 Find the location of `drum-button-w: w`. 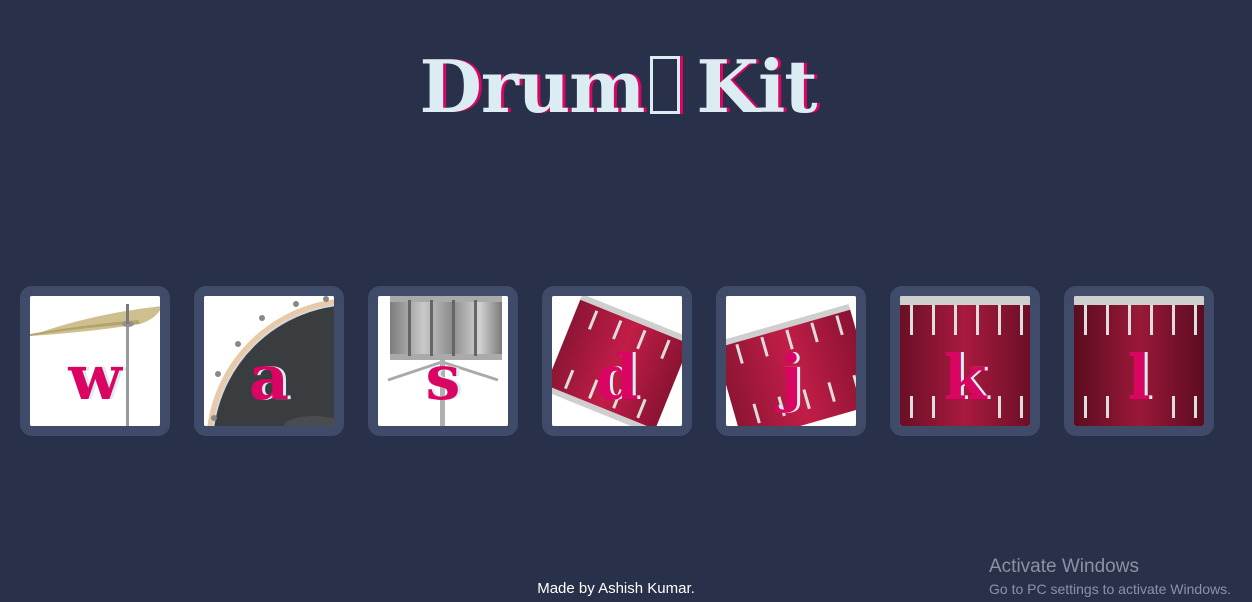

drum-button-w: w is located at coordinates (95, 361).